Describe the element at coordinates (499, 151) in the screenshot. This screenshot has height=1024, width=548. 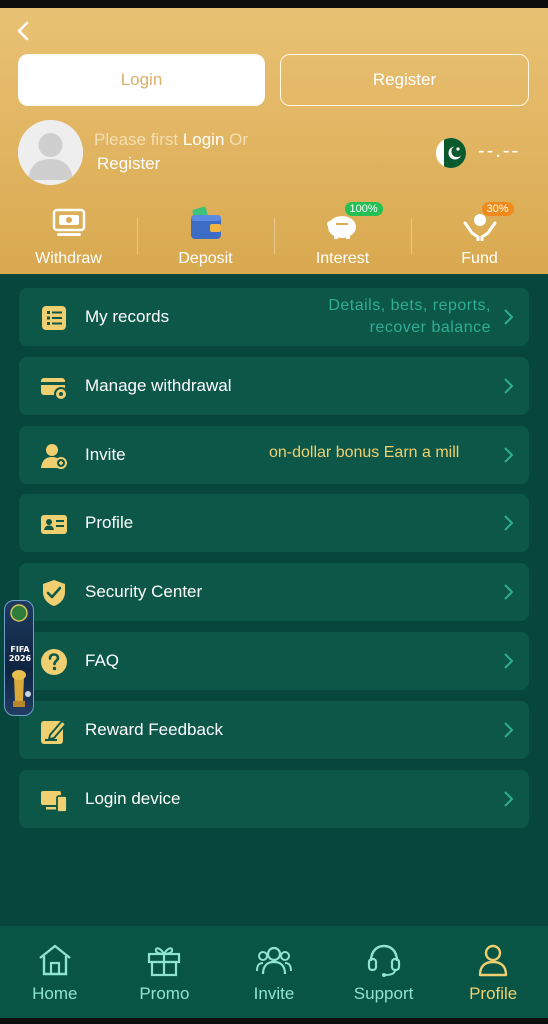
I see `balance-value: --.--` at that location.